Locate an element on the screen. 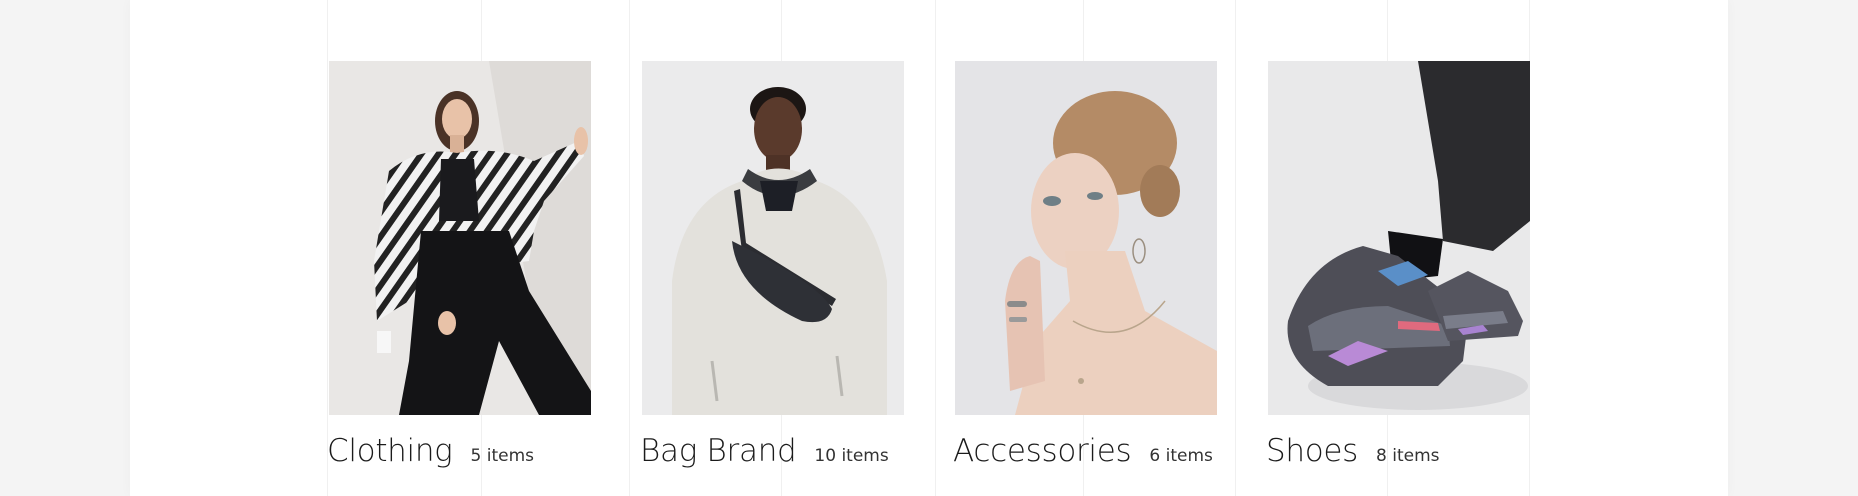 The height and width of the screenshot is (496, 1858). category-image-shoes is located at coordinates (1399, 238).